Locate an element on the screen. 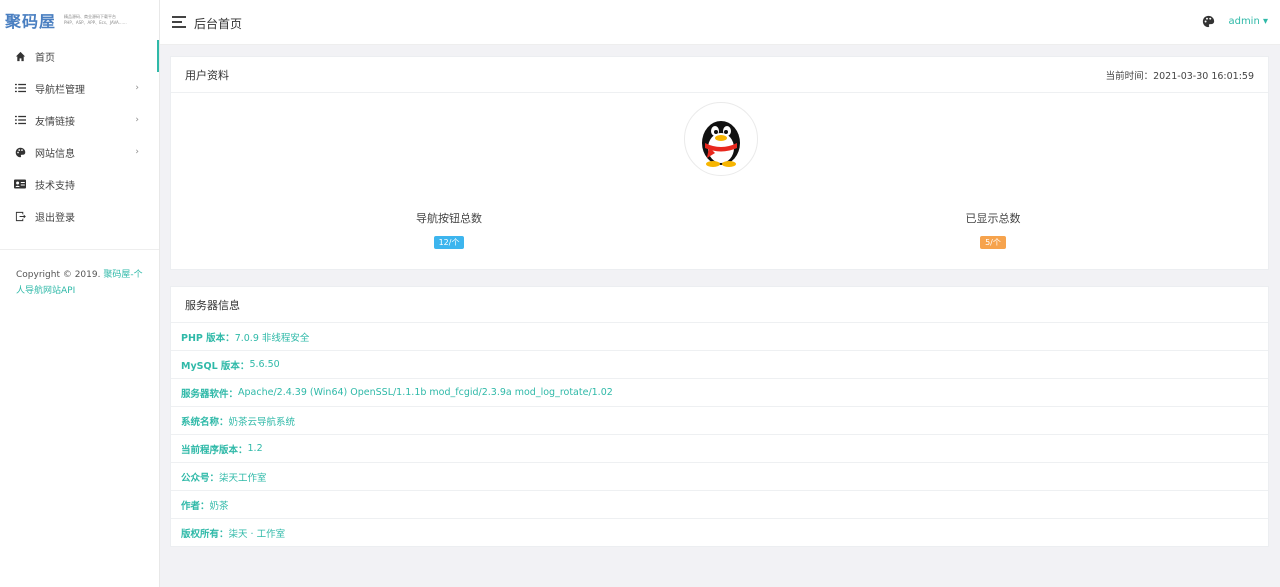  info-value: 奶茶 is located at coordinates (219, 506).